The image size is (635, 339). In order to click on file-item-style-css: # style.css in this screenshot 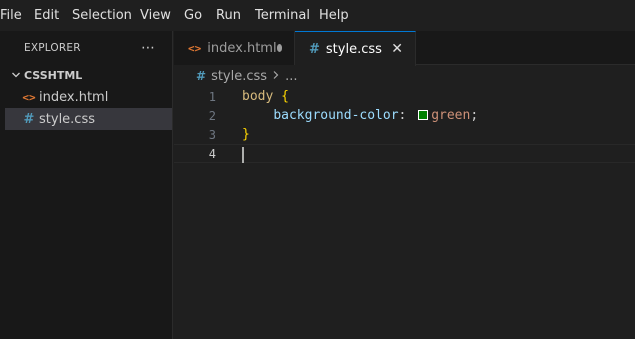, I will do `click(88, 119)`.